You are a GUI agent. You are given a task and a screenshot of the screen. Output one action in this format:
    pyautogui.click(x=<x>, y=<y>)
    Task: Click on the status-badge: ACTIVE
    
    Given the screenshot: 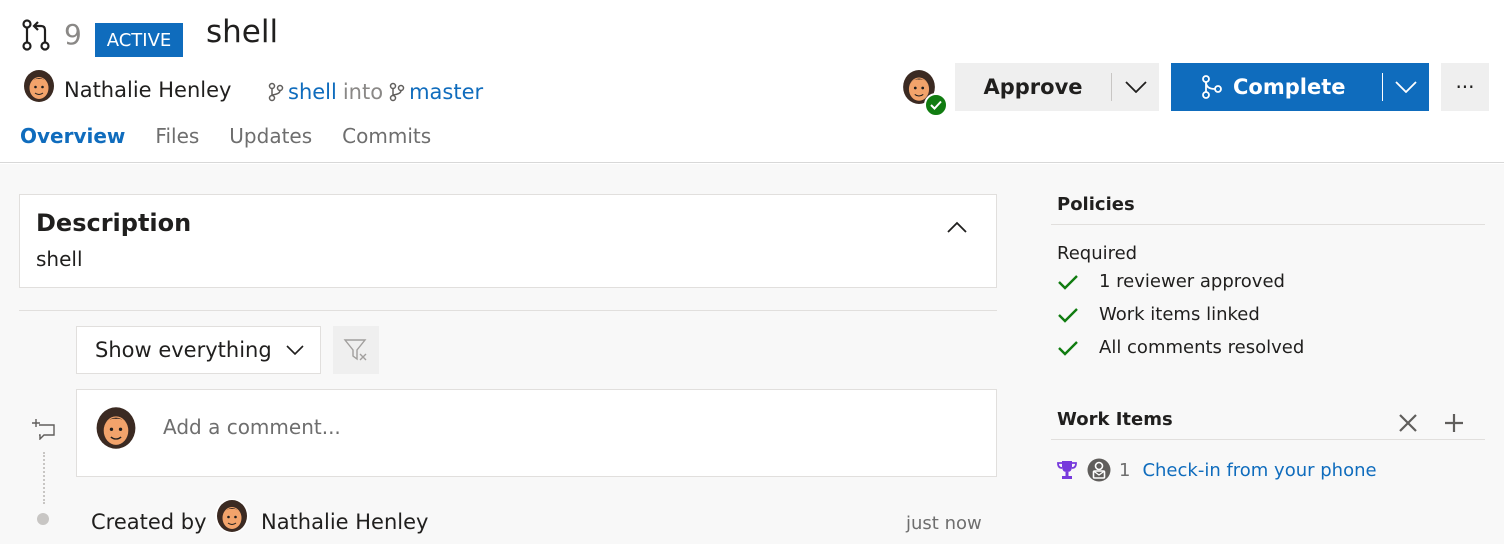 What is the action you would take?
    pyautogui.click(x=139, y=40)
    